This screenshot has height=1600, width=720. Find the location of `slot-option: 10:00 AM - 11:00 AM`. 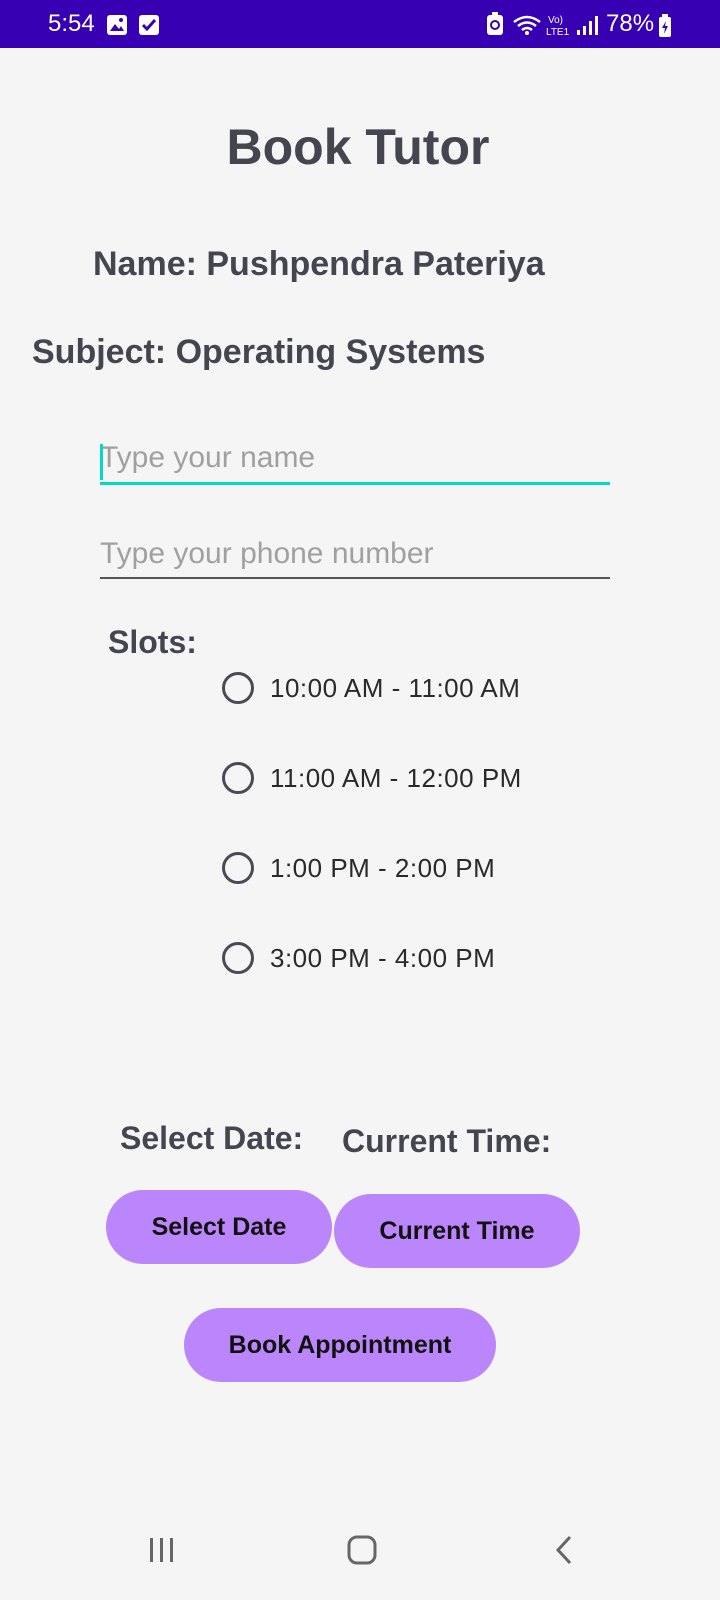

slot-option: 10:00 AM - 11:00 AM is located at coordinates (371, 688).